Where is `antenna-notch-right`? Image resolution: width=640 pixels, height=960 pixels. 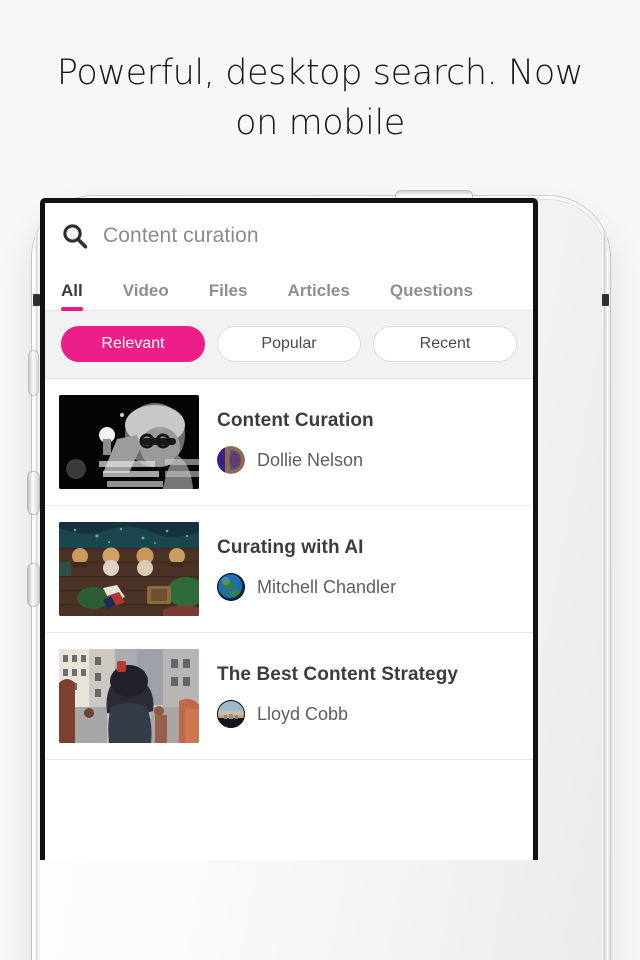
antenna-notch-right is located at coordinates (605, 300).